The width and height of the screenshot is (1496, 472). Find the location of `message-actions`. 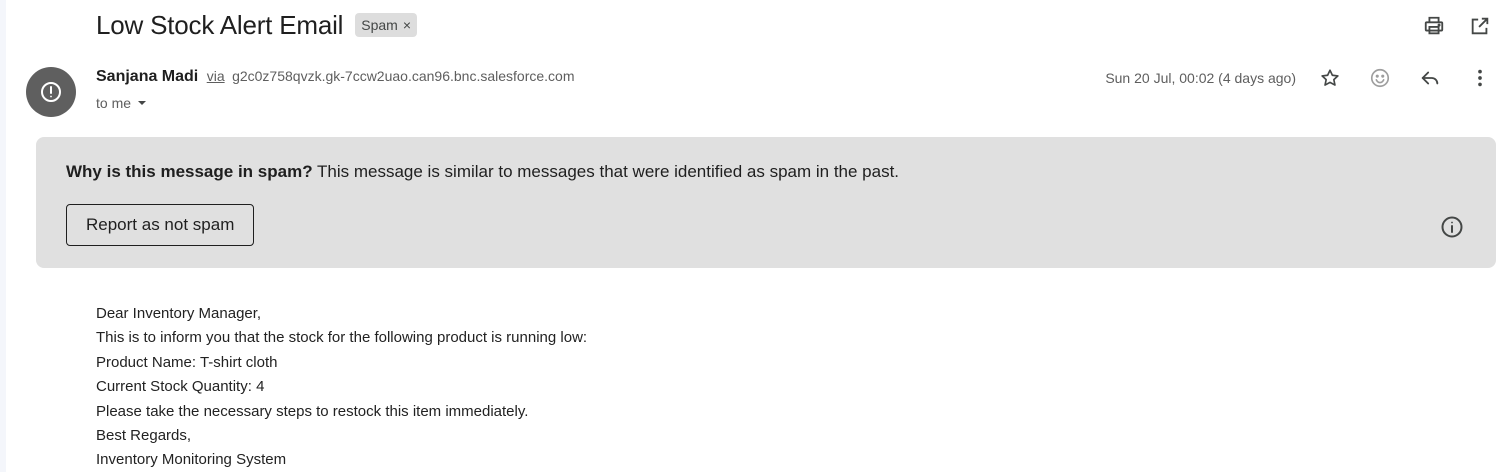

message-actions is located at coordinates (1405, 78).